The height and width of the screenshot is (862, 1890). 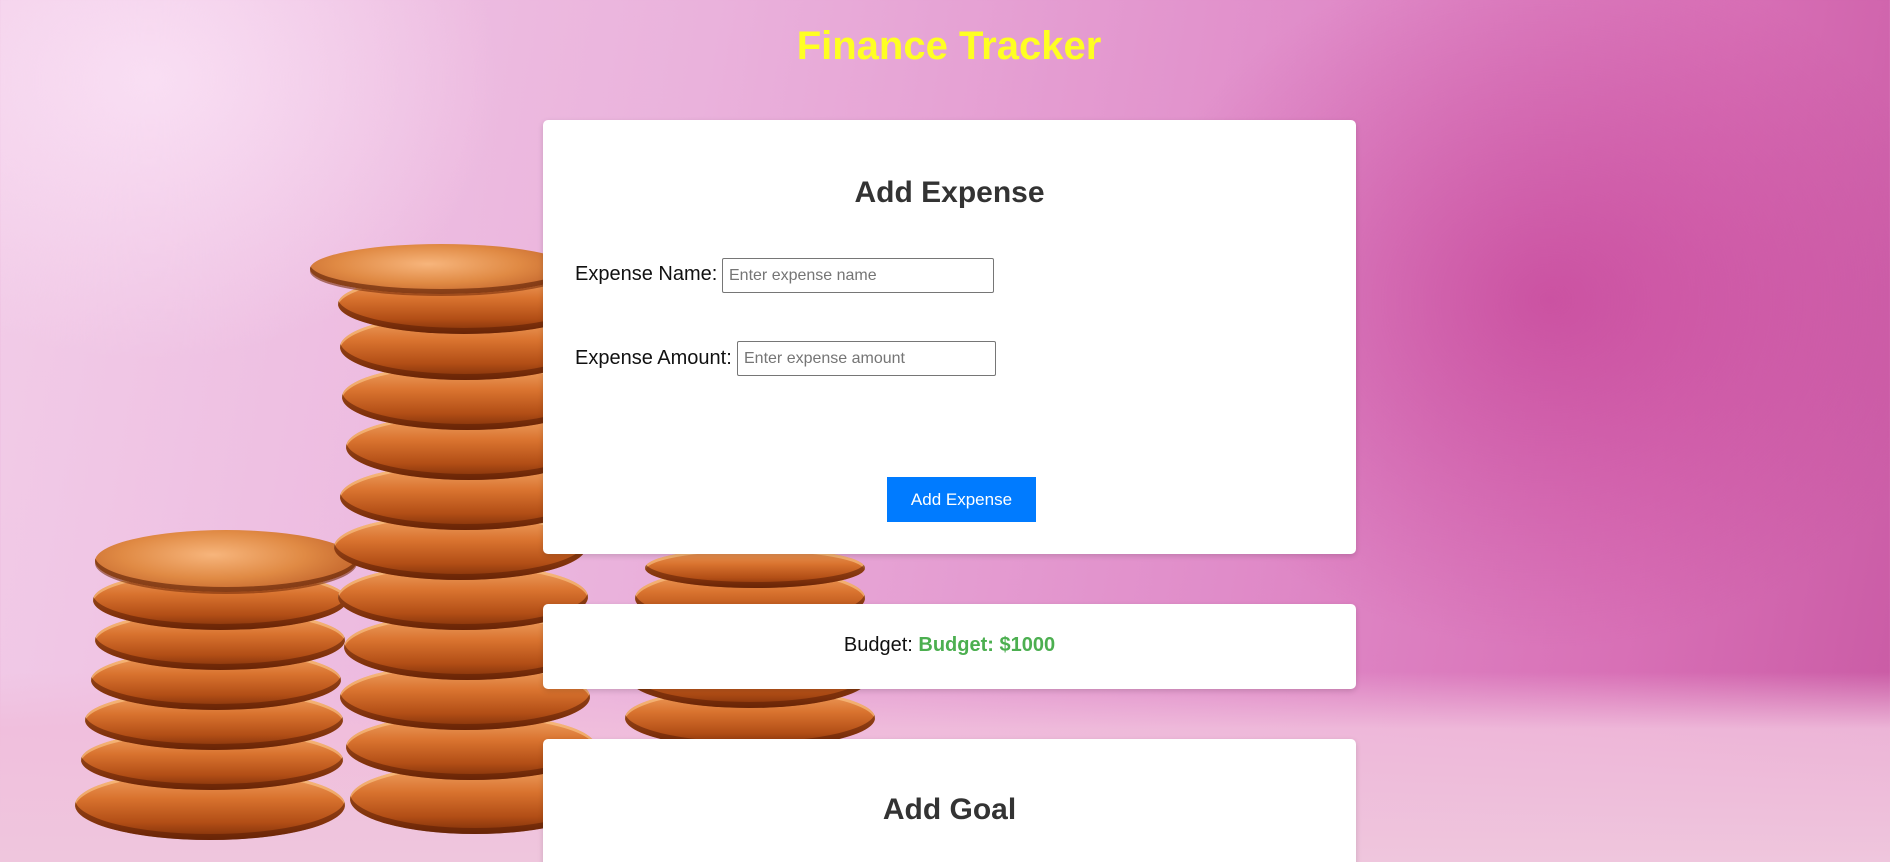 What do you see at coordinates (858, 275) in the screenshot?
I see `expense-name-input` at bounding box center [858, 275].